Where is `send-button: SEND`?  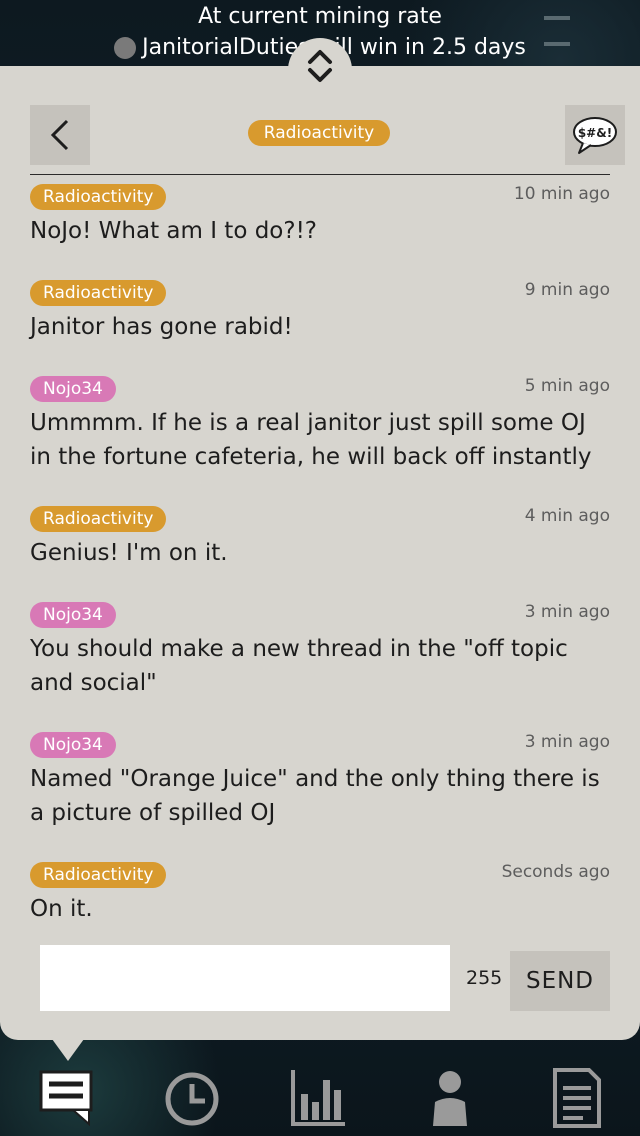 send-button: SEND is located at coordinates (560, 981).